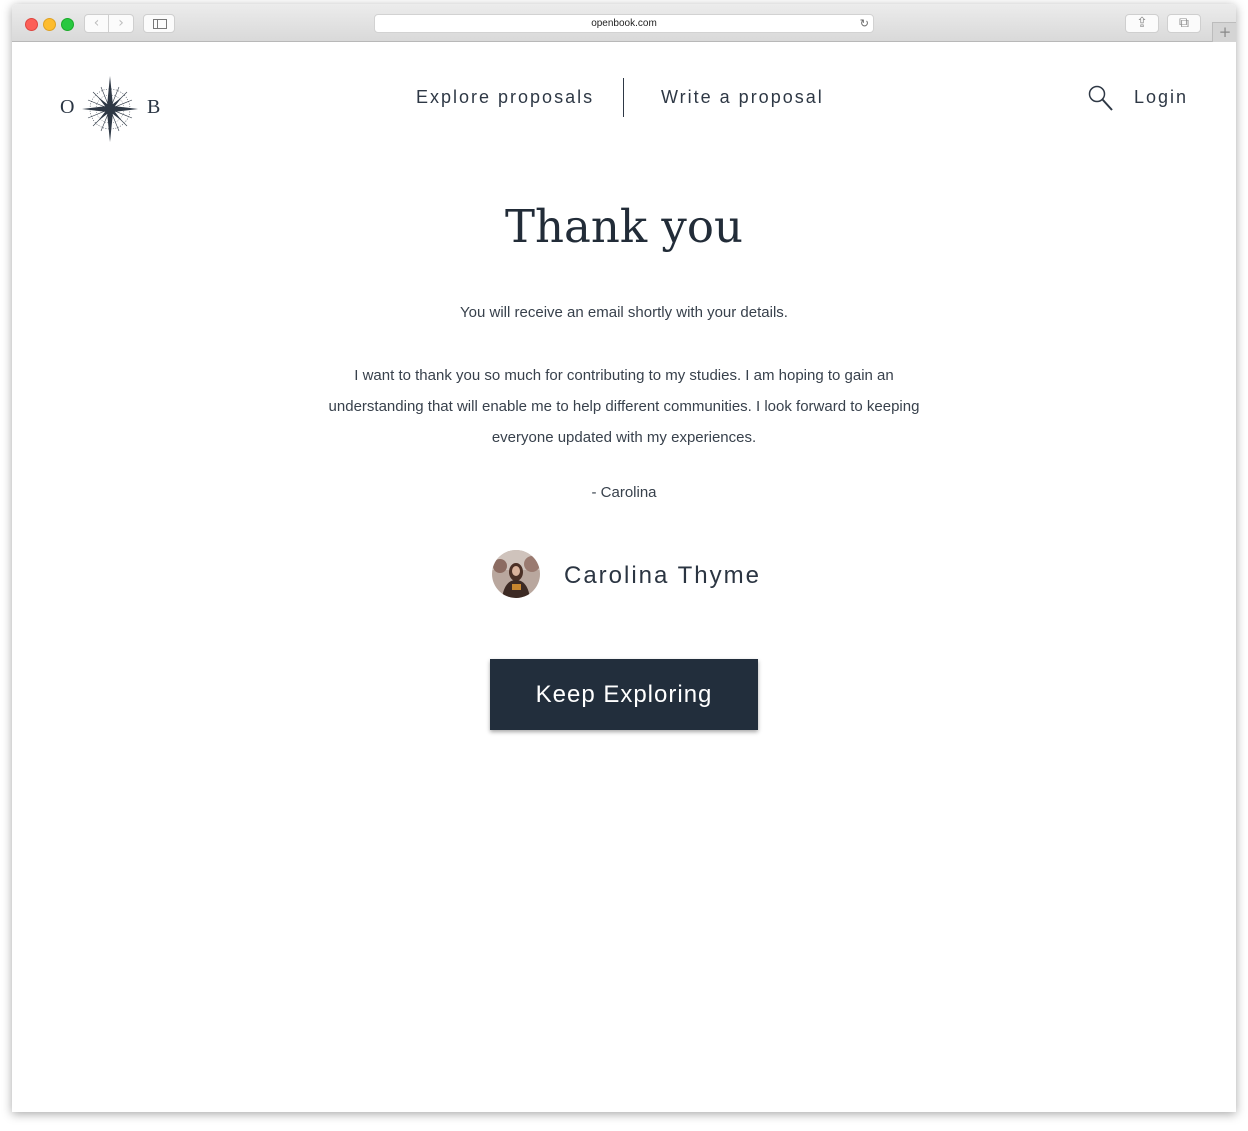 The width and height of the screenshot is (1248, 1131). Describe the element at coordinates (121, 23) in the screenshot. I see `forward-button: ›` at that location.